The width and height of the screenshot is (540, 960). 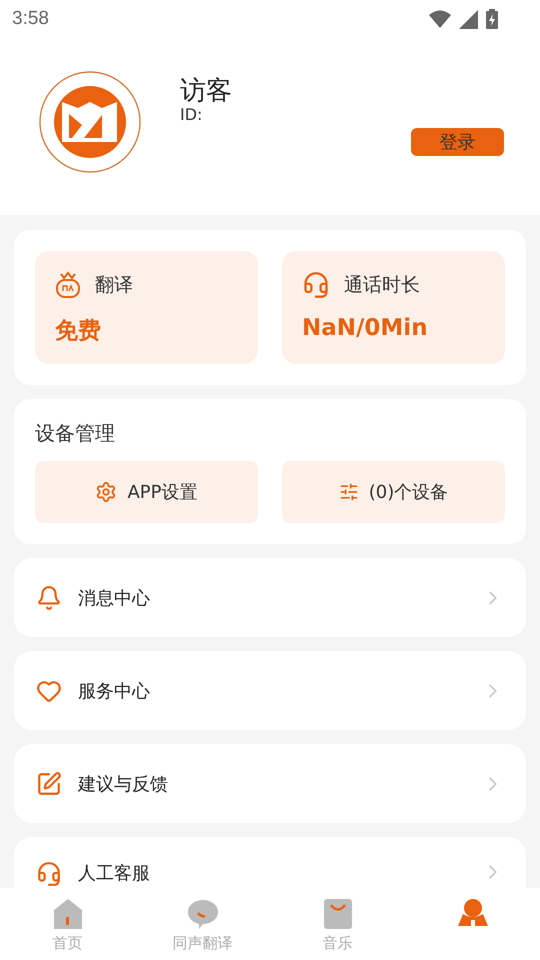 What do you see at coordinates (123, 784) in the screenshot?
I see `menu-label: 建议与反馈` at bounding box center [123, 784].